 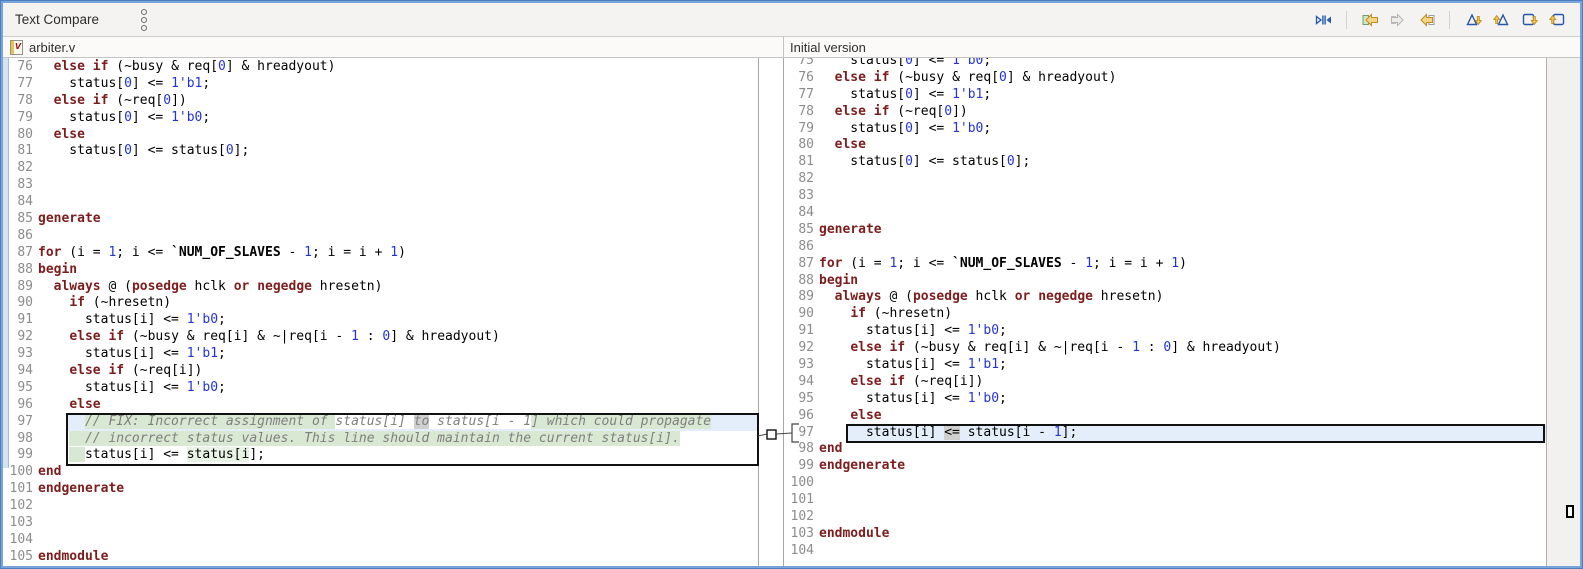 I want to click on line-number: 82, so click(x=806, y=179).